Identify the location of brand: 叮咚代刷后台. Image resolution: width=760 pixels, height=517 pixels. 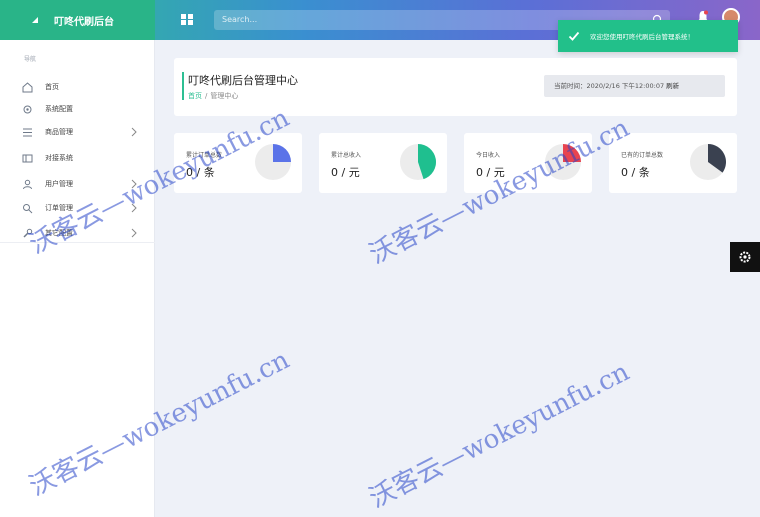
(77, 20).